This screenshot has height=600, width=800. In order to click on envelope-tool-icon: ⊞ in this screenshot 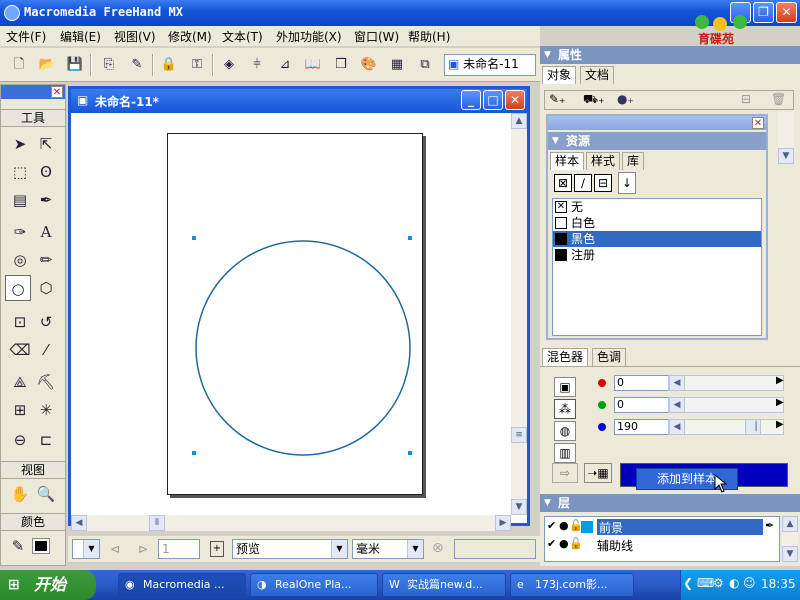, I will do `click(20, 410)`.